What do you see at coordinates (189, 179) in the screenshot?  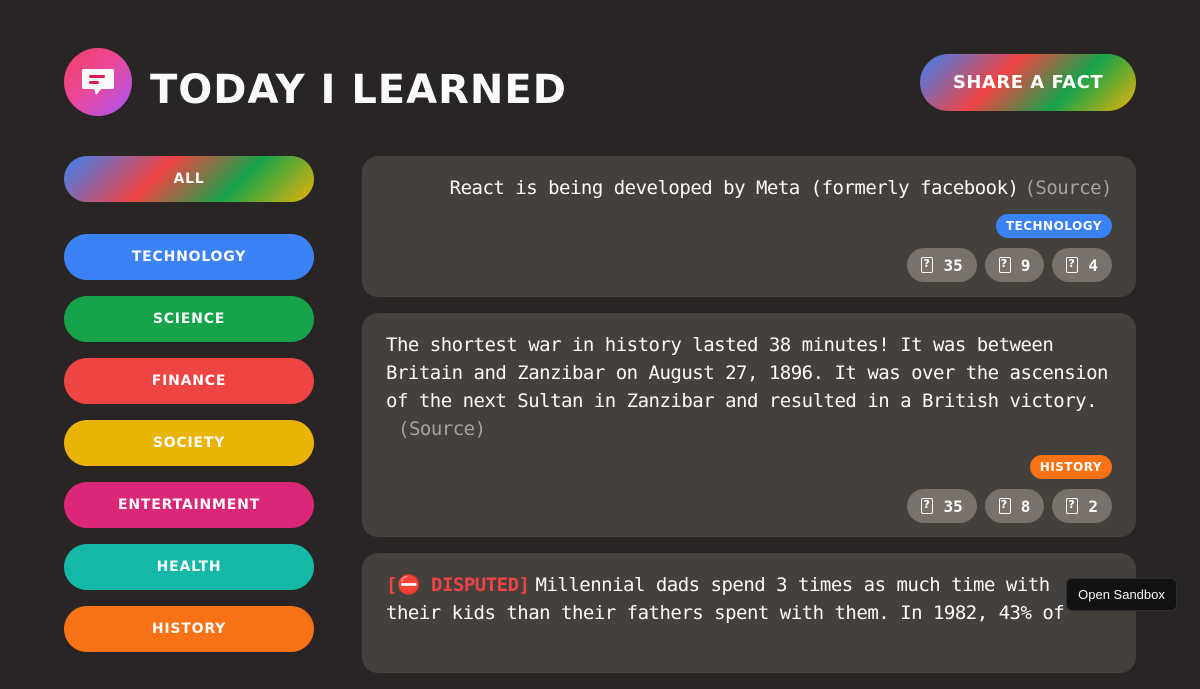 I see `category-all-button: All` at bounding box center [189, 179].